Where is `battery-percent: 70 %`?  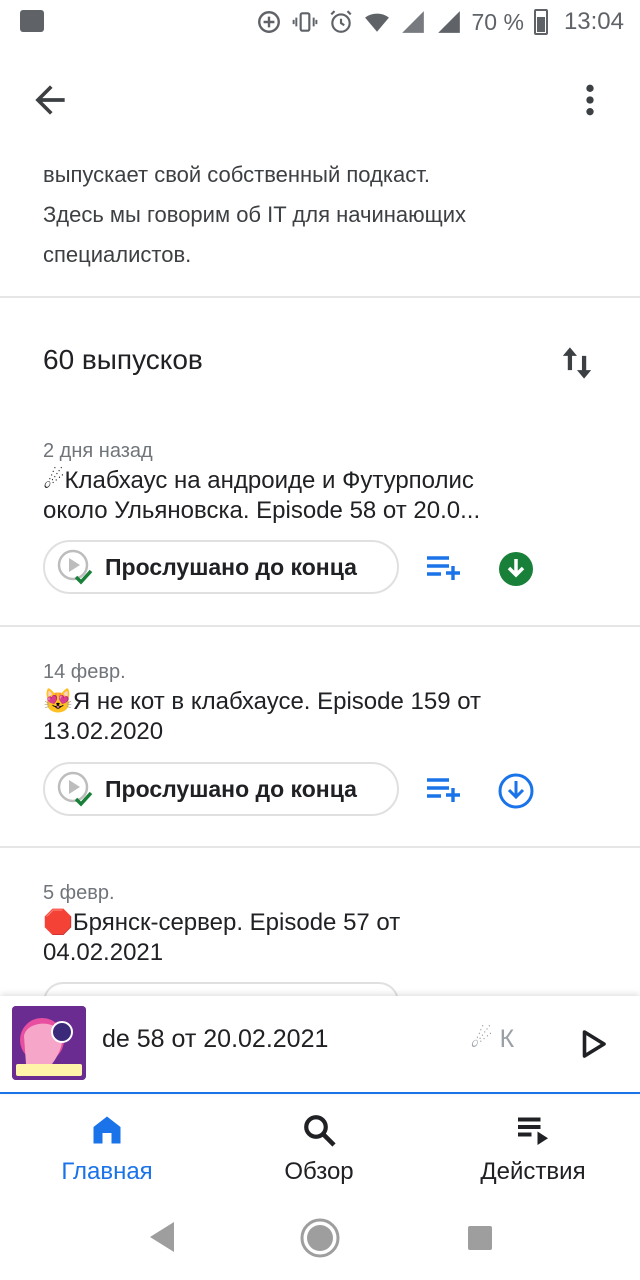
battery-percent: 70 % is located at coordinates (497, 21).